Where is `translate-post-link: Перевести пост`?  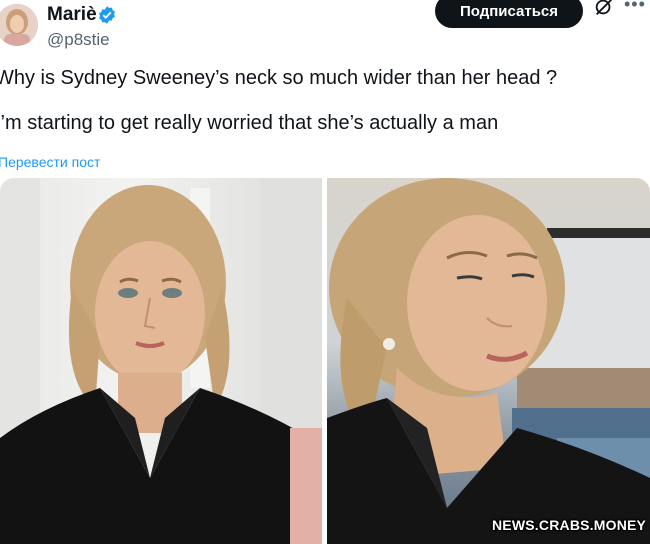
translate-post-link: Перевести пост is located at coordinates (50, 162).